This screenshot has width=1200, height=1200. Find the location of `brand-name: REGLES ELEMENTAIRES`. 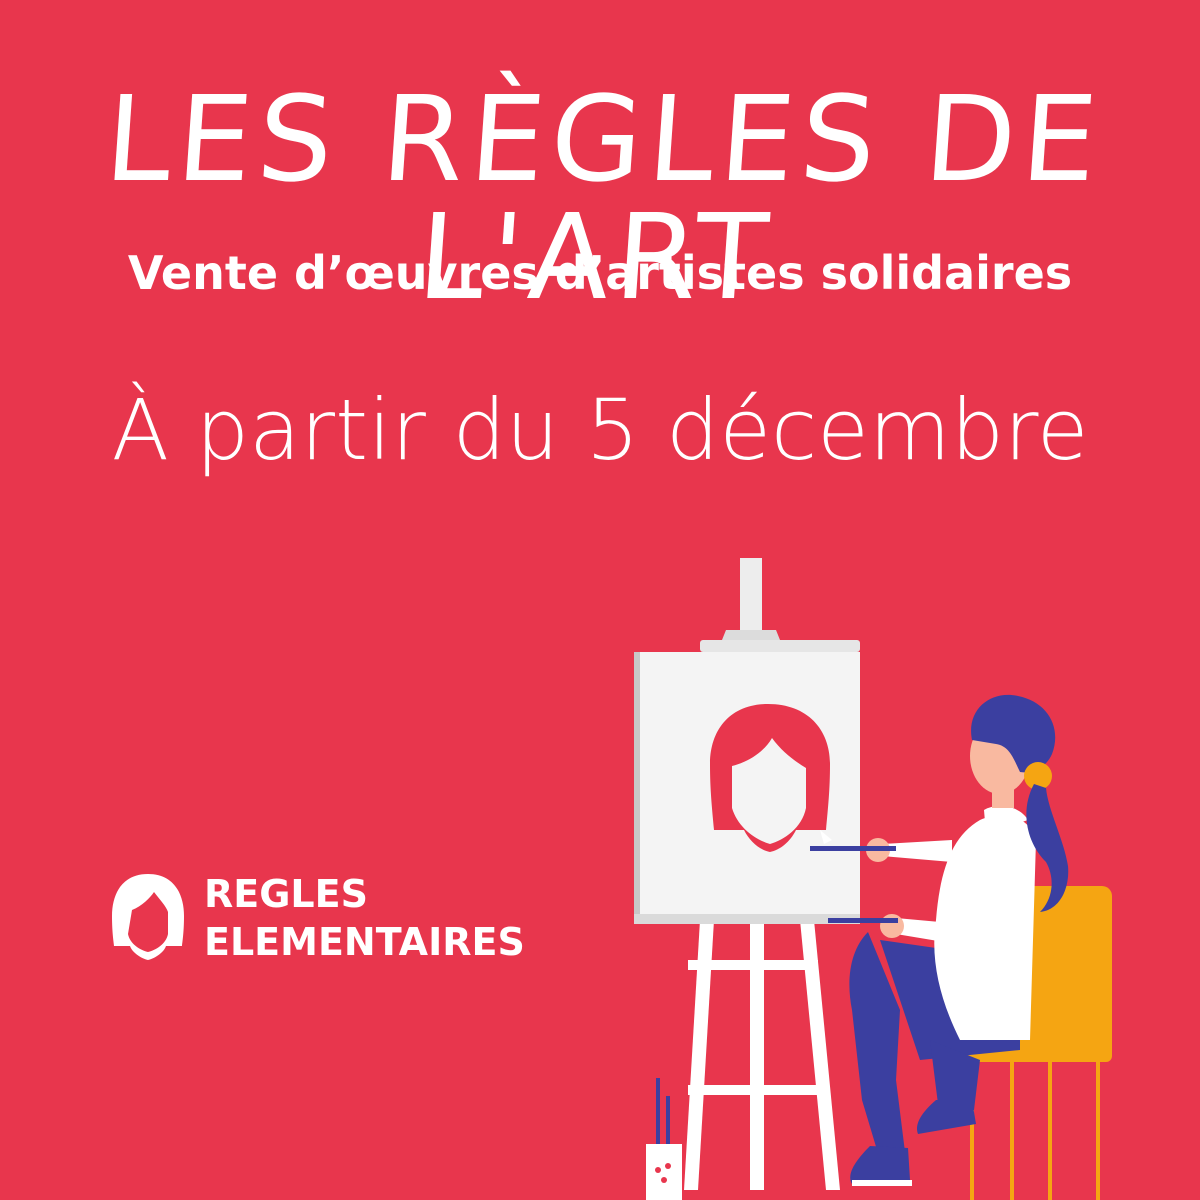

brand-name: REGLES ELEMENTAIRES is located at coordinates (364, 918).